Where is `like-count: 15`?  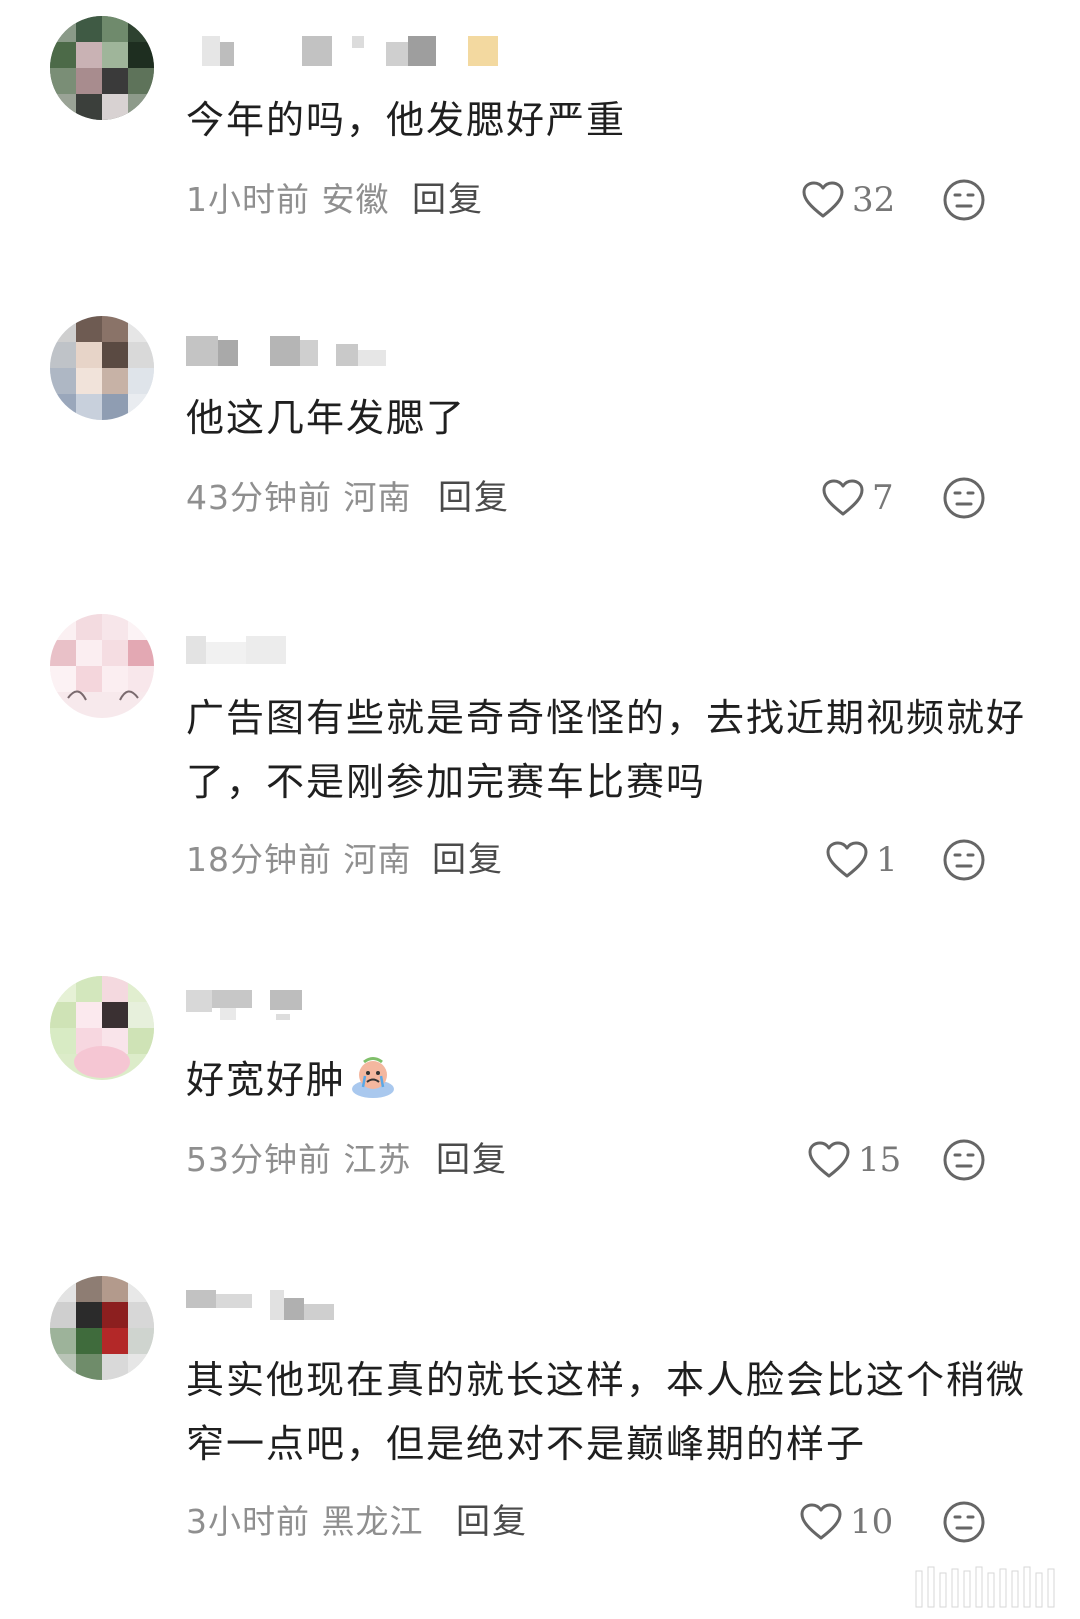
like-count: 15 is located at coordinates (880, 1160).